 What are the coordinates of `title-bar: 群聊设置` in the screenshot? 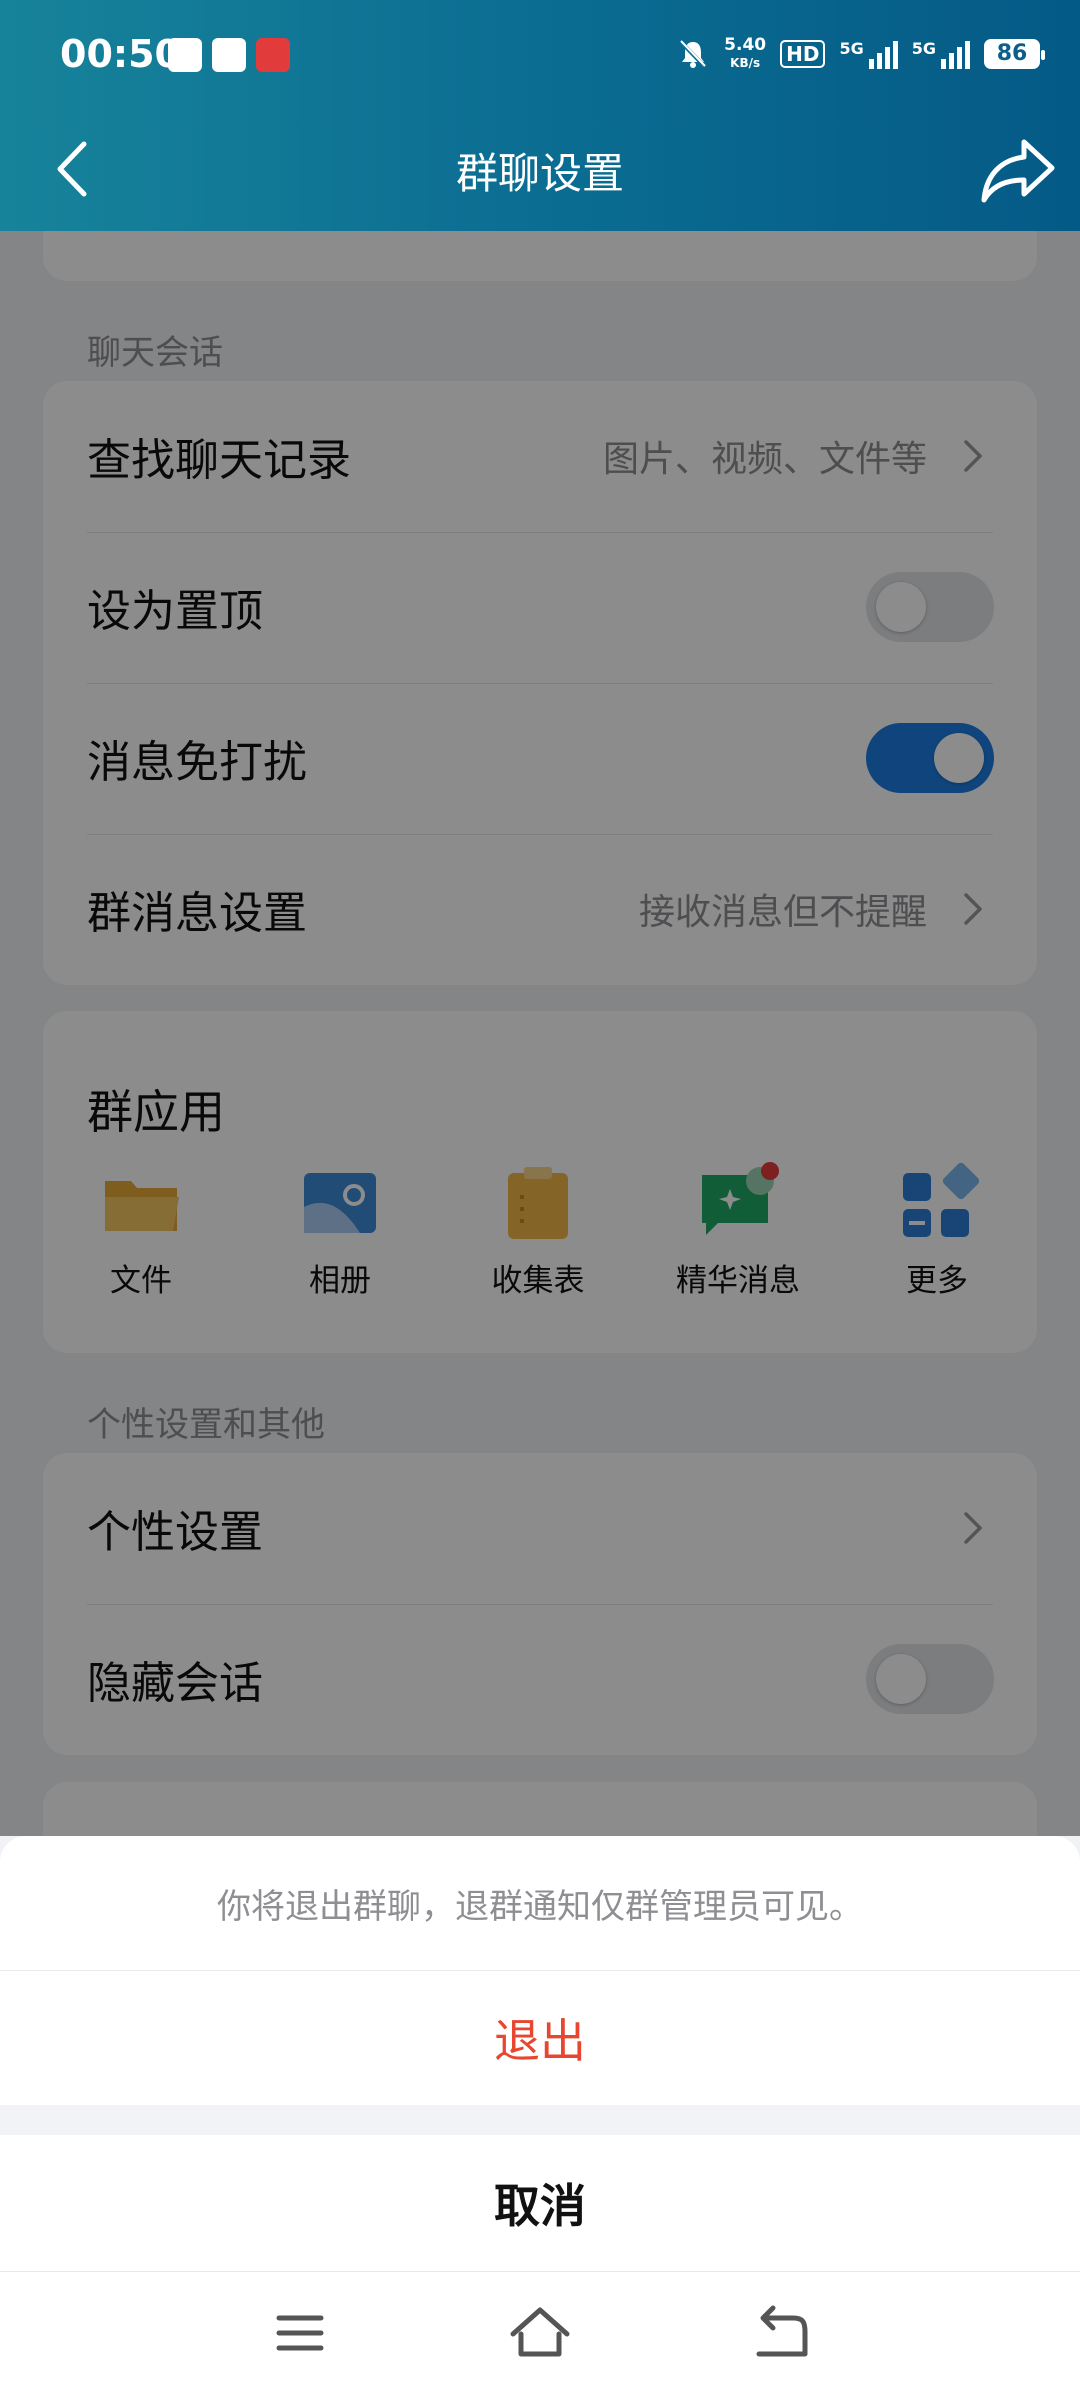 It's located at (540, 170).